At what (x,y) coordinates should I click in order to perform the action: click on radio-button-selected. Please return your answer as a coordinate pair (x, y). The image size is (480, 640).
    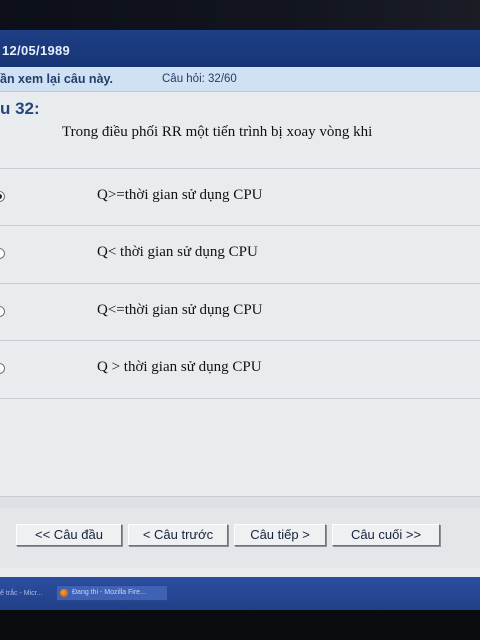
    Looking at the image, I should click on (2, 196).